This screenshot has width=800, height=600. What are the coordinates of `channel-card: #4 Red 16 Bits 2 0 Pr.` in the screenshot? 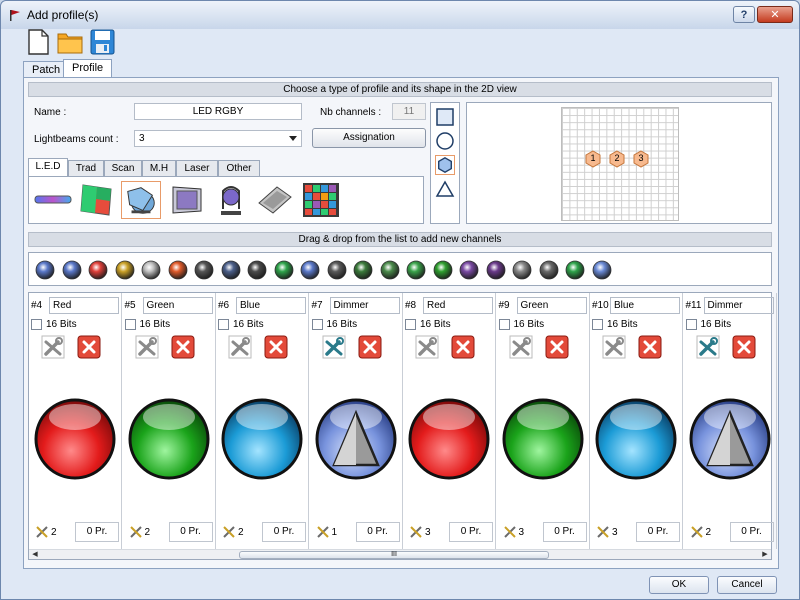 It's located at (75, 421).